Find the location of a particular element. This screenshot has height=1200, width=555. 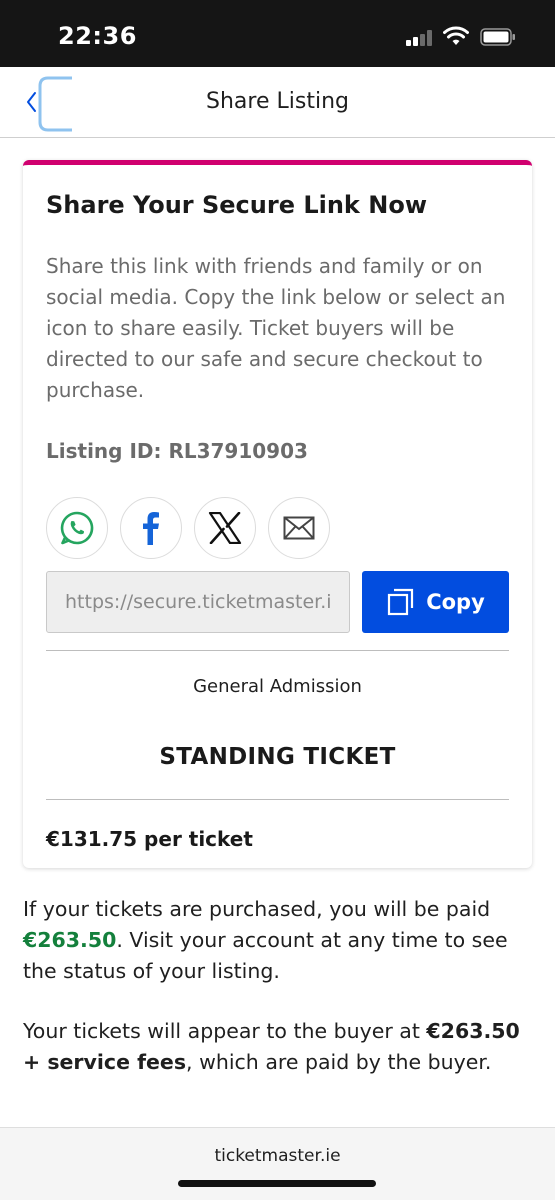

price-per-ticket: €131.75 per ticket is located at coordinates (149, 839).